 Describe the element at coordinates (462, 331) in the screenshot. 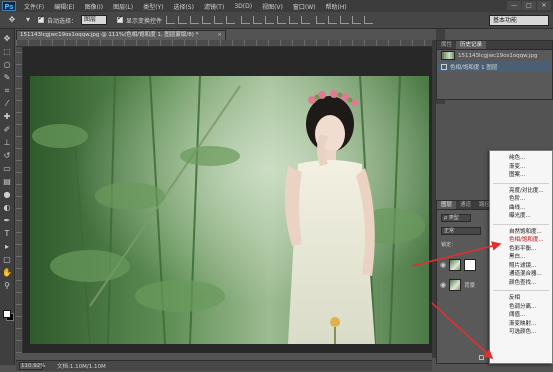

I see `arrow-to-adjustment-button` at that location.